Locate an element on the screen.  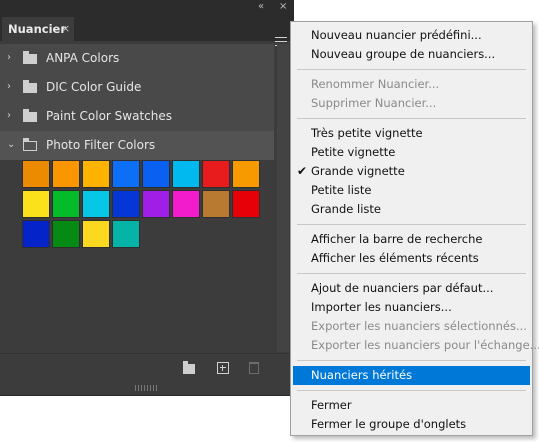
swatch-group-dic: › DIC Color Guide is located at coordinates (137, 87).